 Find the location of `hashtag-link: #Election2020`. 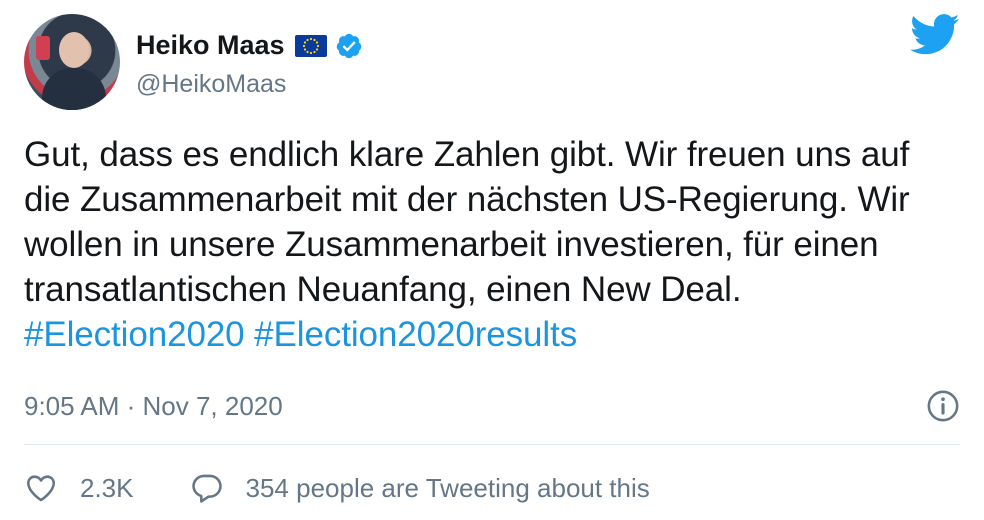

hashtag-link: #Election2020 is located at coordinates (134, 334).